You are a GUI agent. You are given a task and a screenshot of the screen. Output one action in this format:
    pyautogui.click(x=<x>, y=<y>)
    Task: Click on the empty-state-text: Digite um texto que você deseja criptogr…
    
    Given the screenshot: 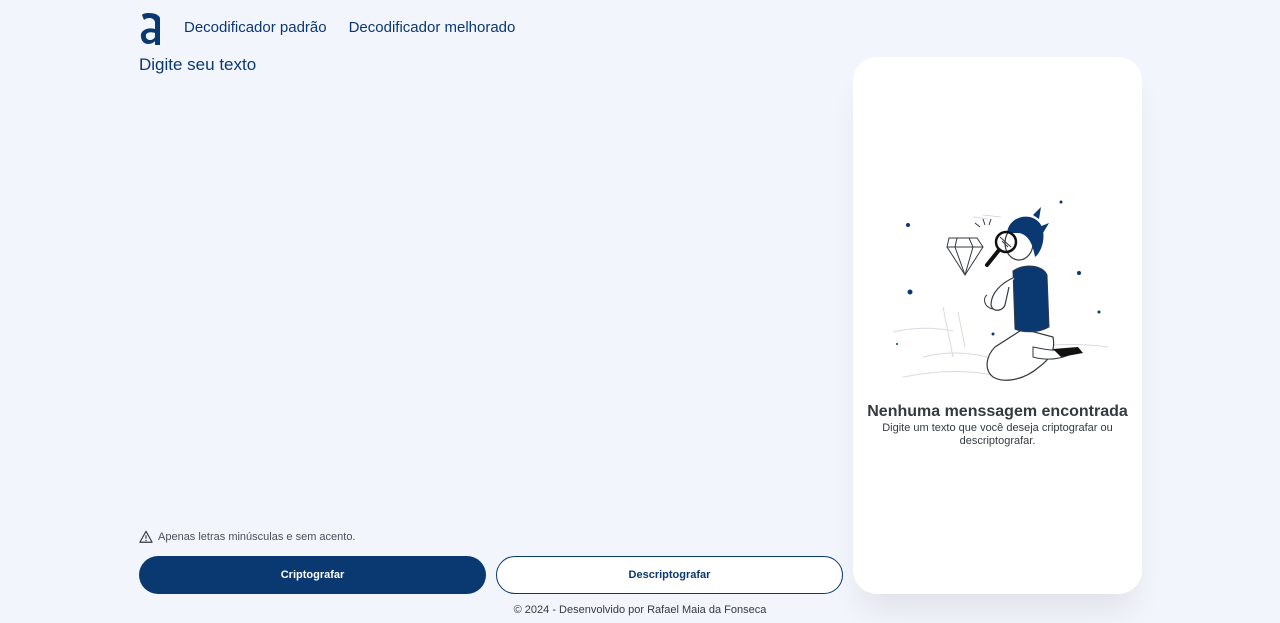 What is the action you would take?
    pyautogui.click(x=997, y=434)
    